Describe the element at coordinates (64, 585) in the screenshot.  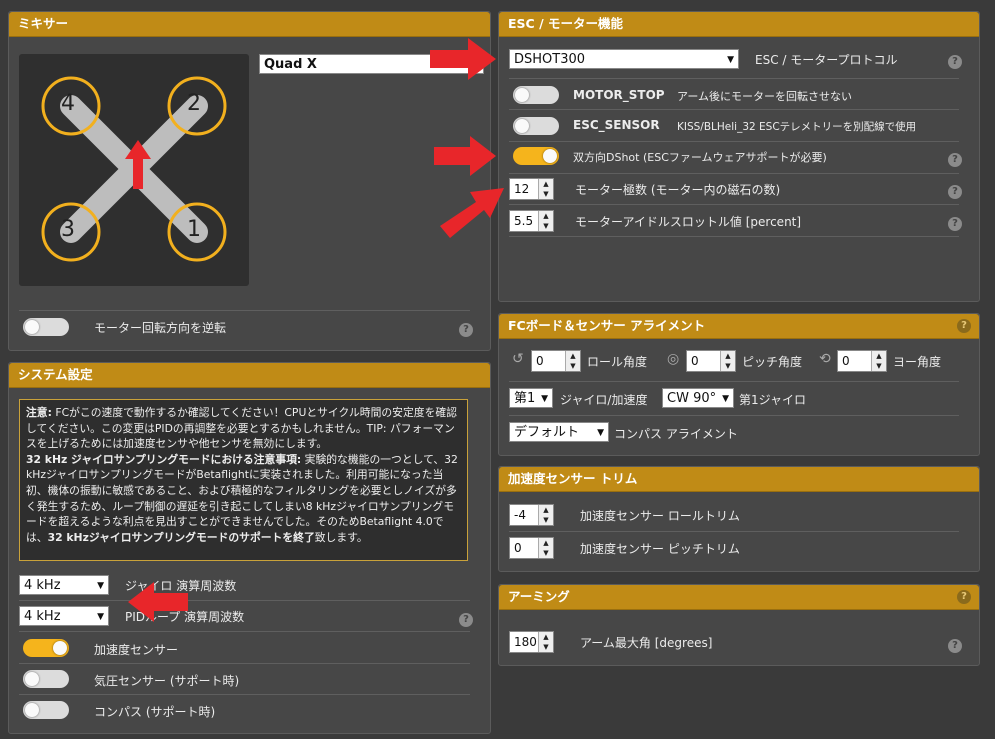
I see `gyro-frequency-select: 4 kHz ▼` at that location.